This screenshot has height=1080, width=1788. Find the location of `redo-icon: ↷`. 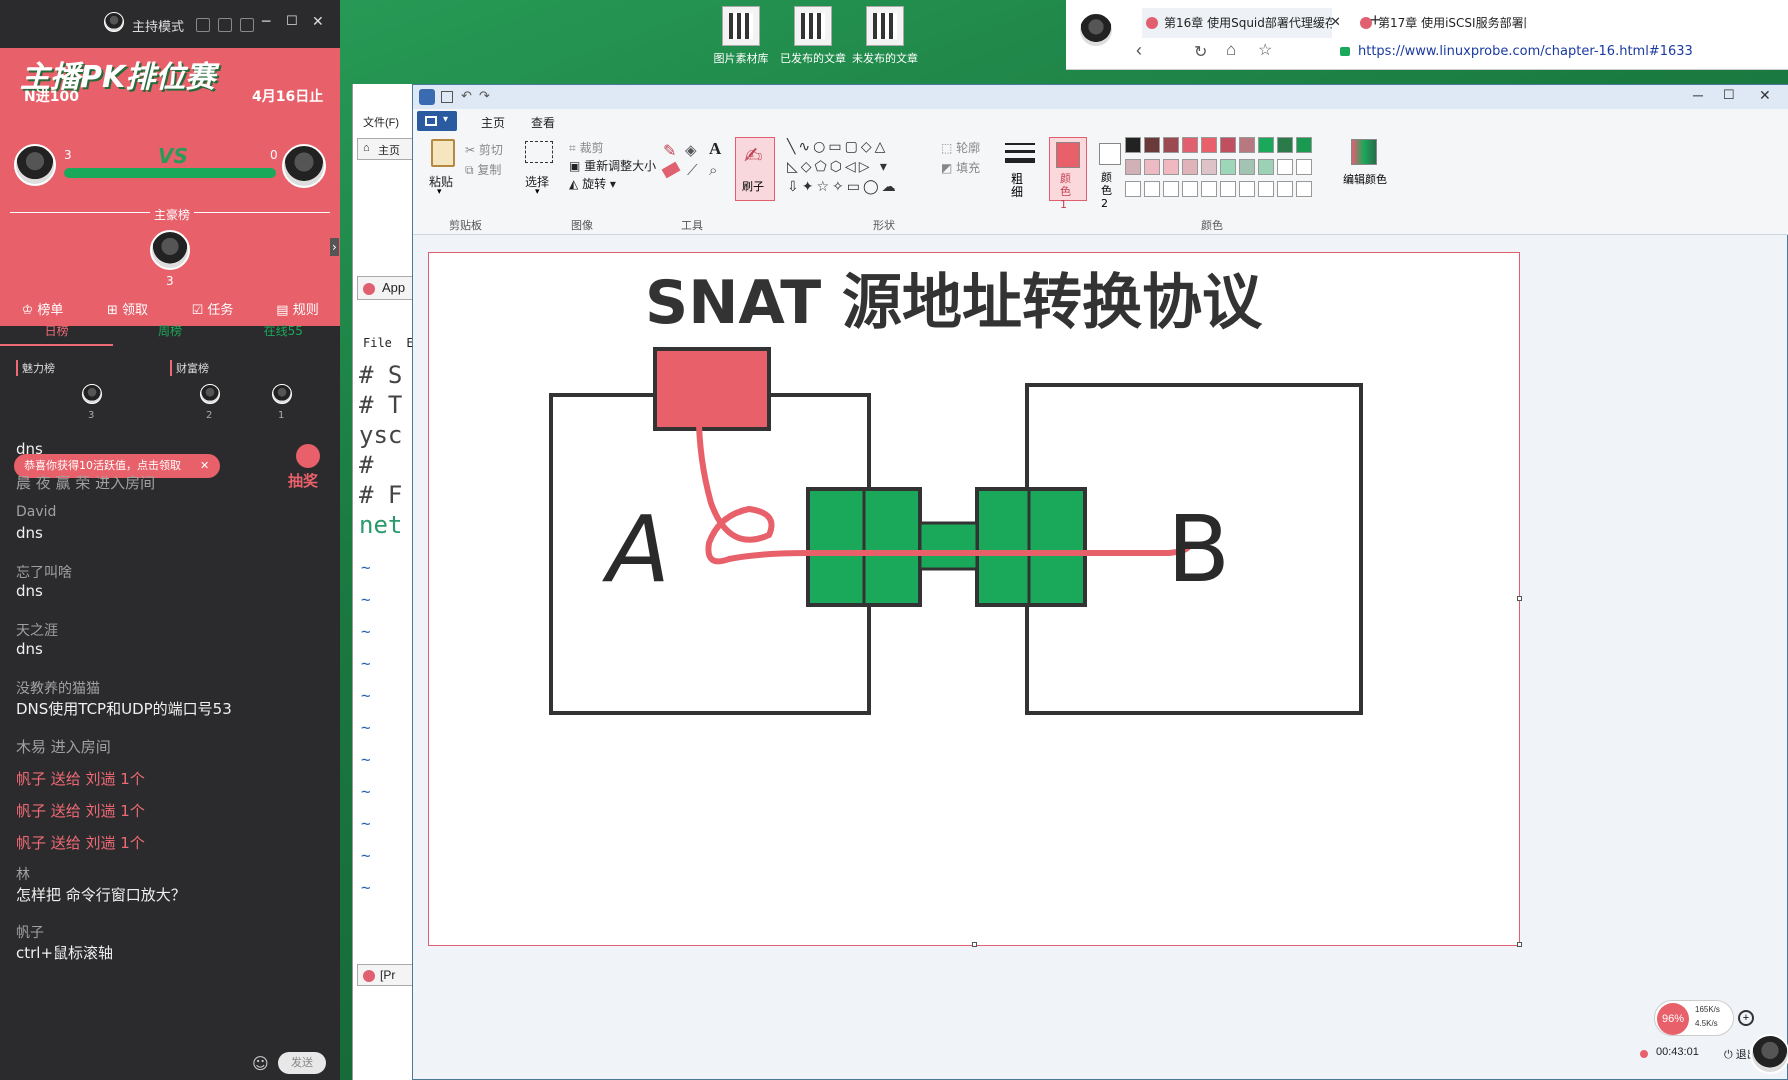

redo-icon: ↷ is located at coordinates (484, 96).